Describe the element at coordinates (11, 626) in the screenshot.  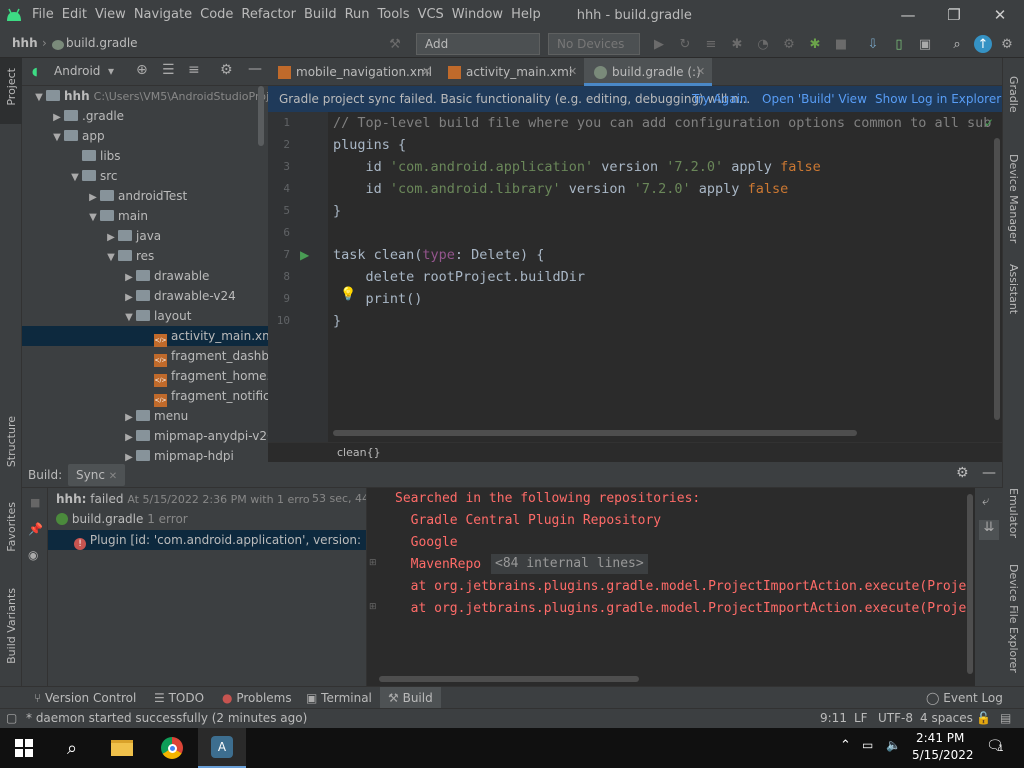
I see `tool-window-build-variants: Build Variants` at that location.